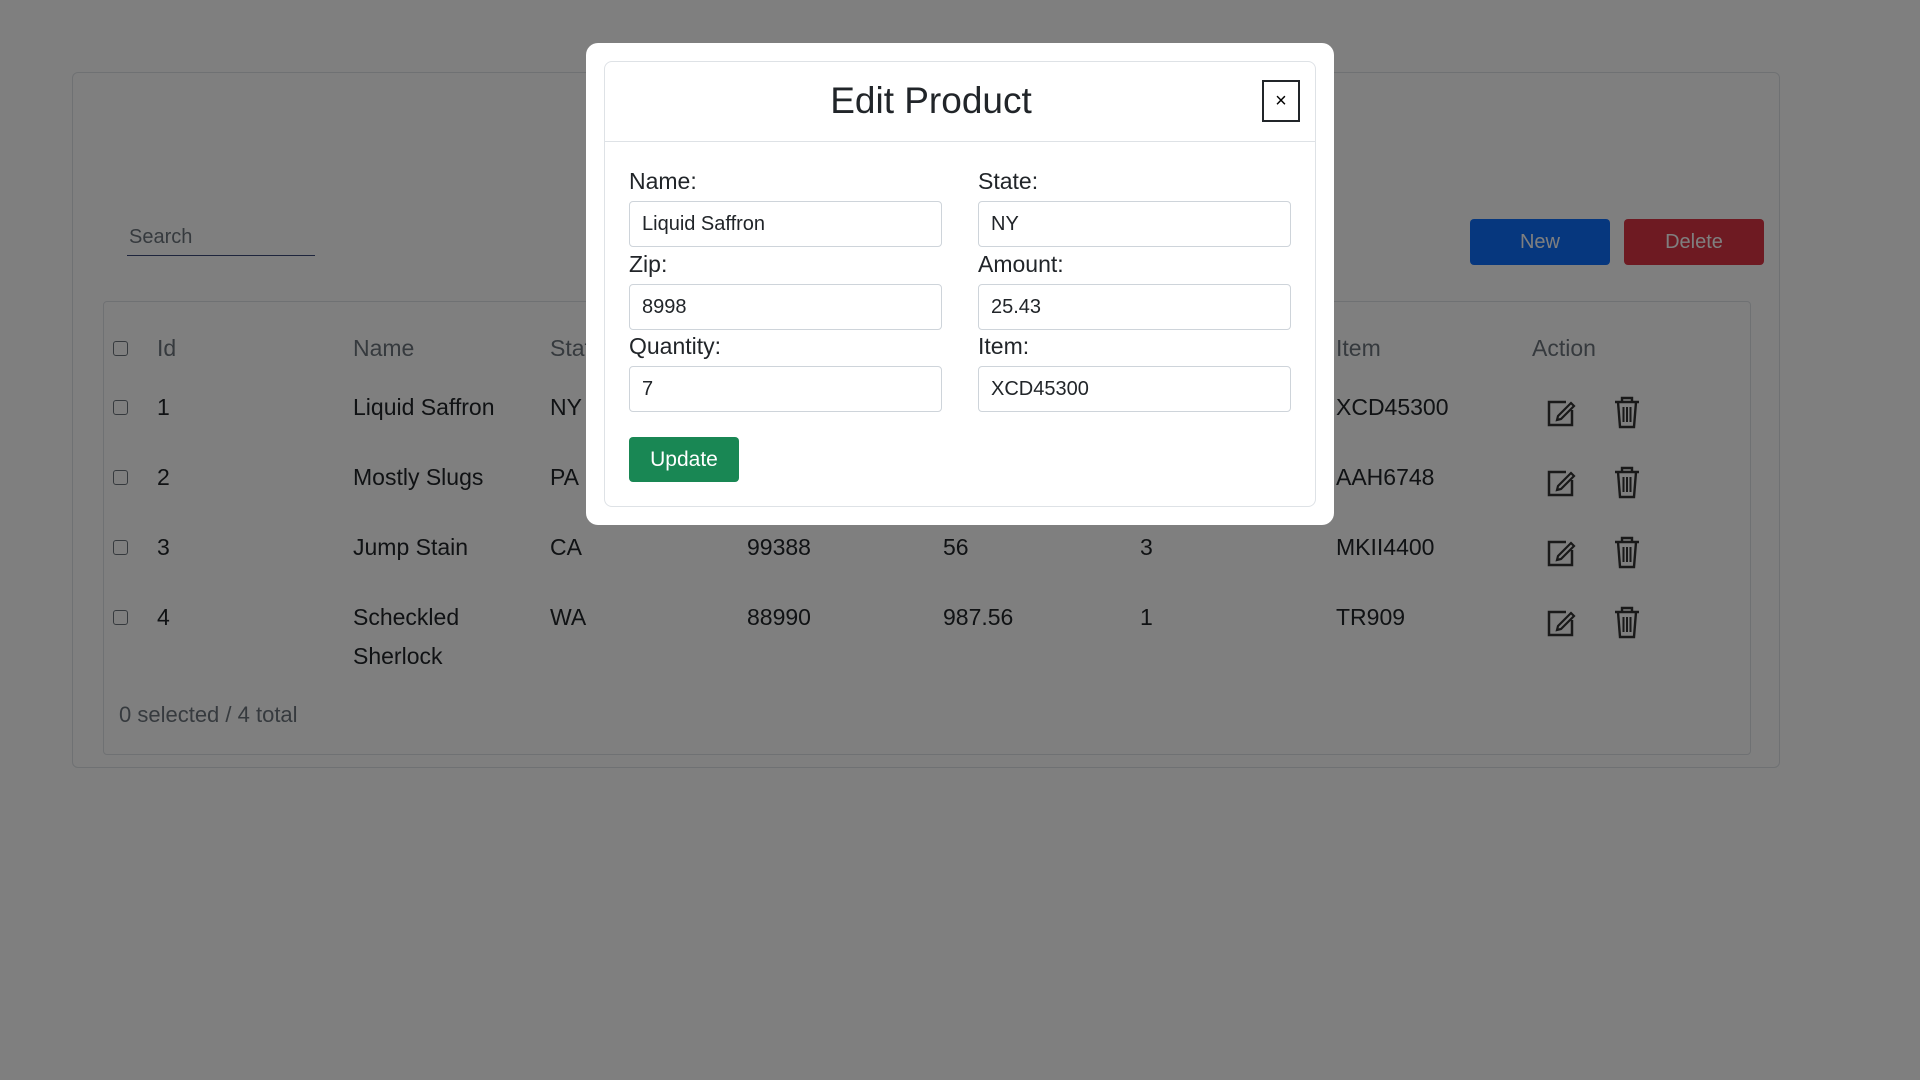 The width and height of the screenshot is (1920, 1080). I want to click on quantity-field, so click(785, 389).